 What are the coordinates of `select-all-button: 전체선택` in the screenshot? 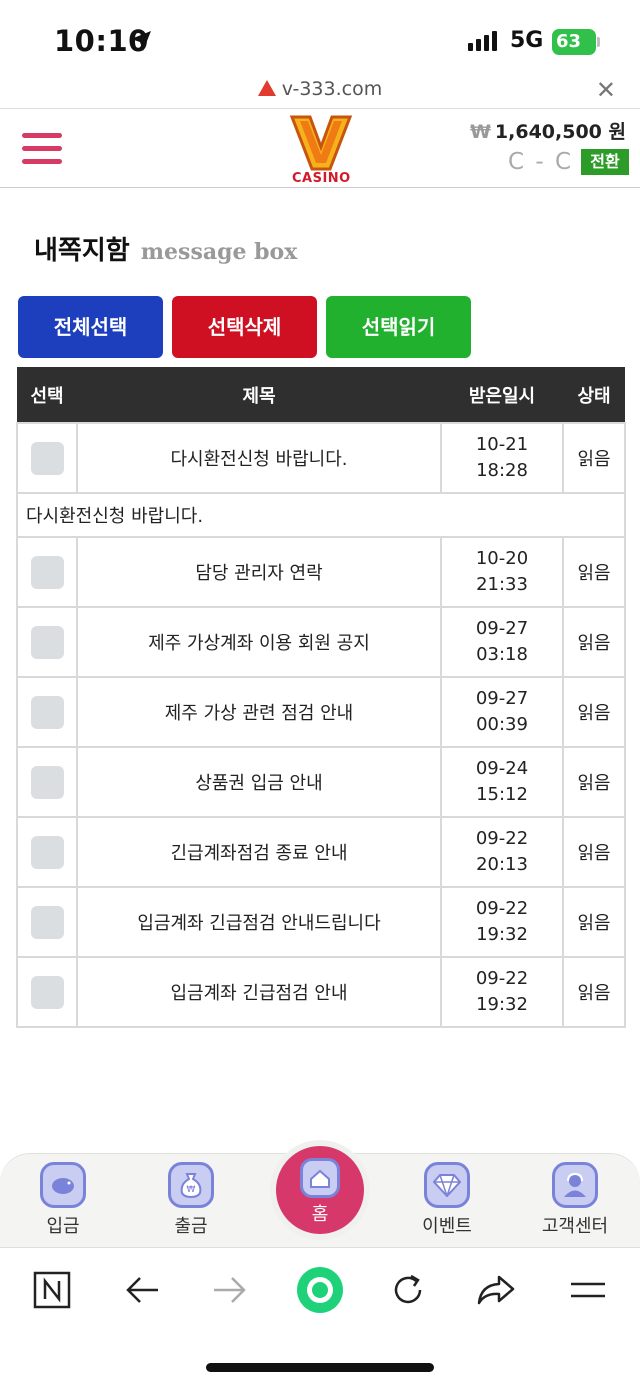 It's located at (90, 327).